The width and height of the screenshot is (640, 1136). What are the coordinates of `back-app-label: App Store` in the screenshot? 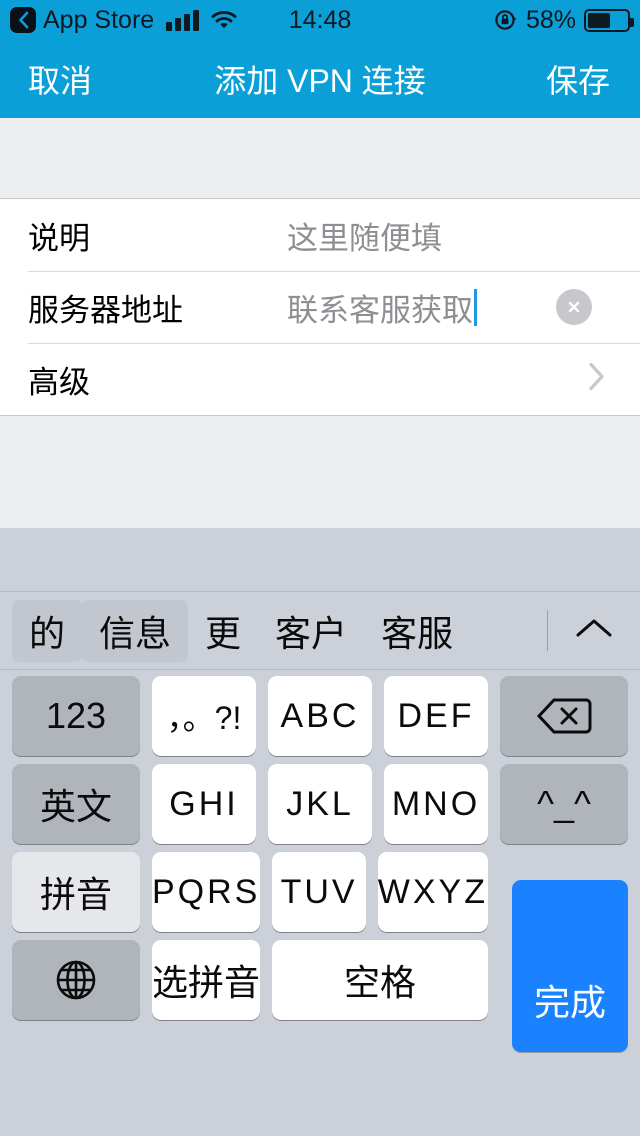 It's located at (98, 20).